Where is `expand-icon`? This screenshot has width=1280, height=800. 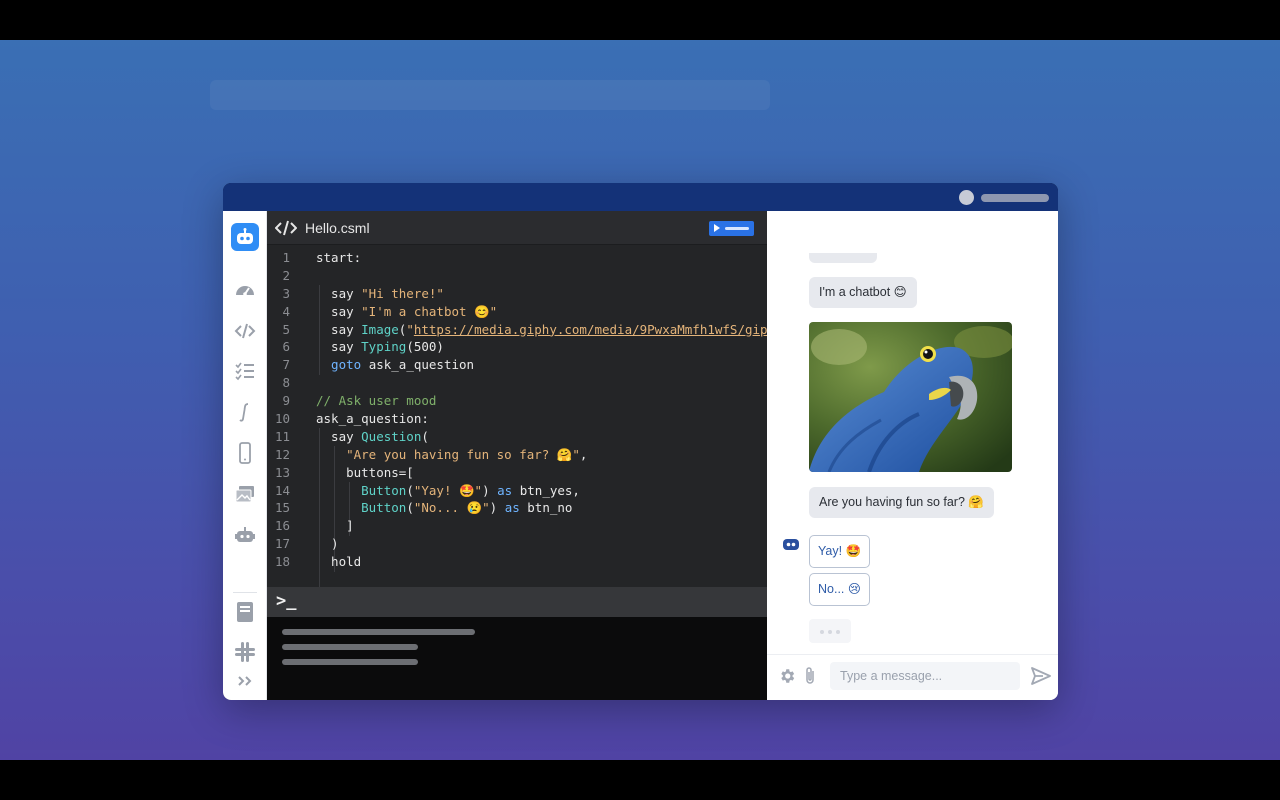 expand-icon is located at coordinates (245, 681).